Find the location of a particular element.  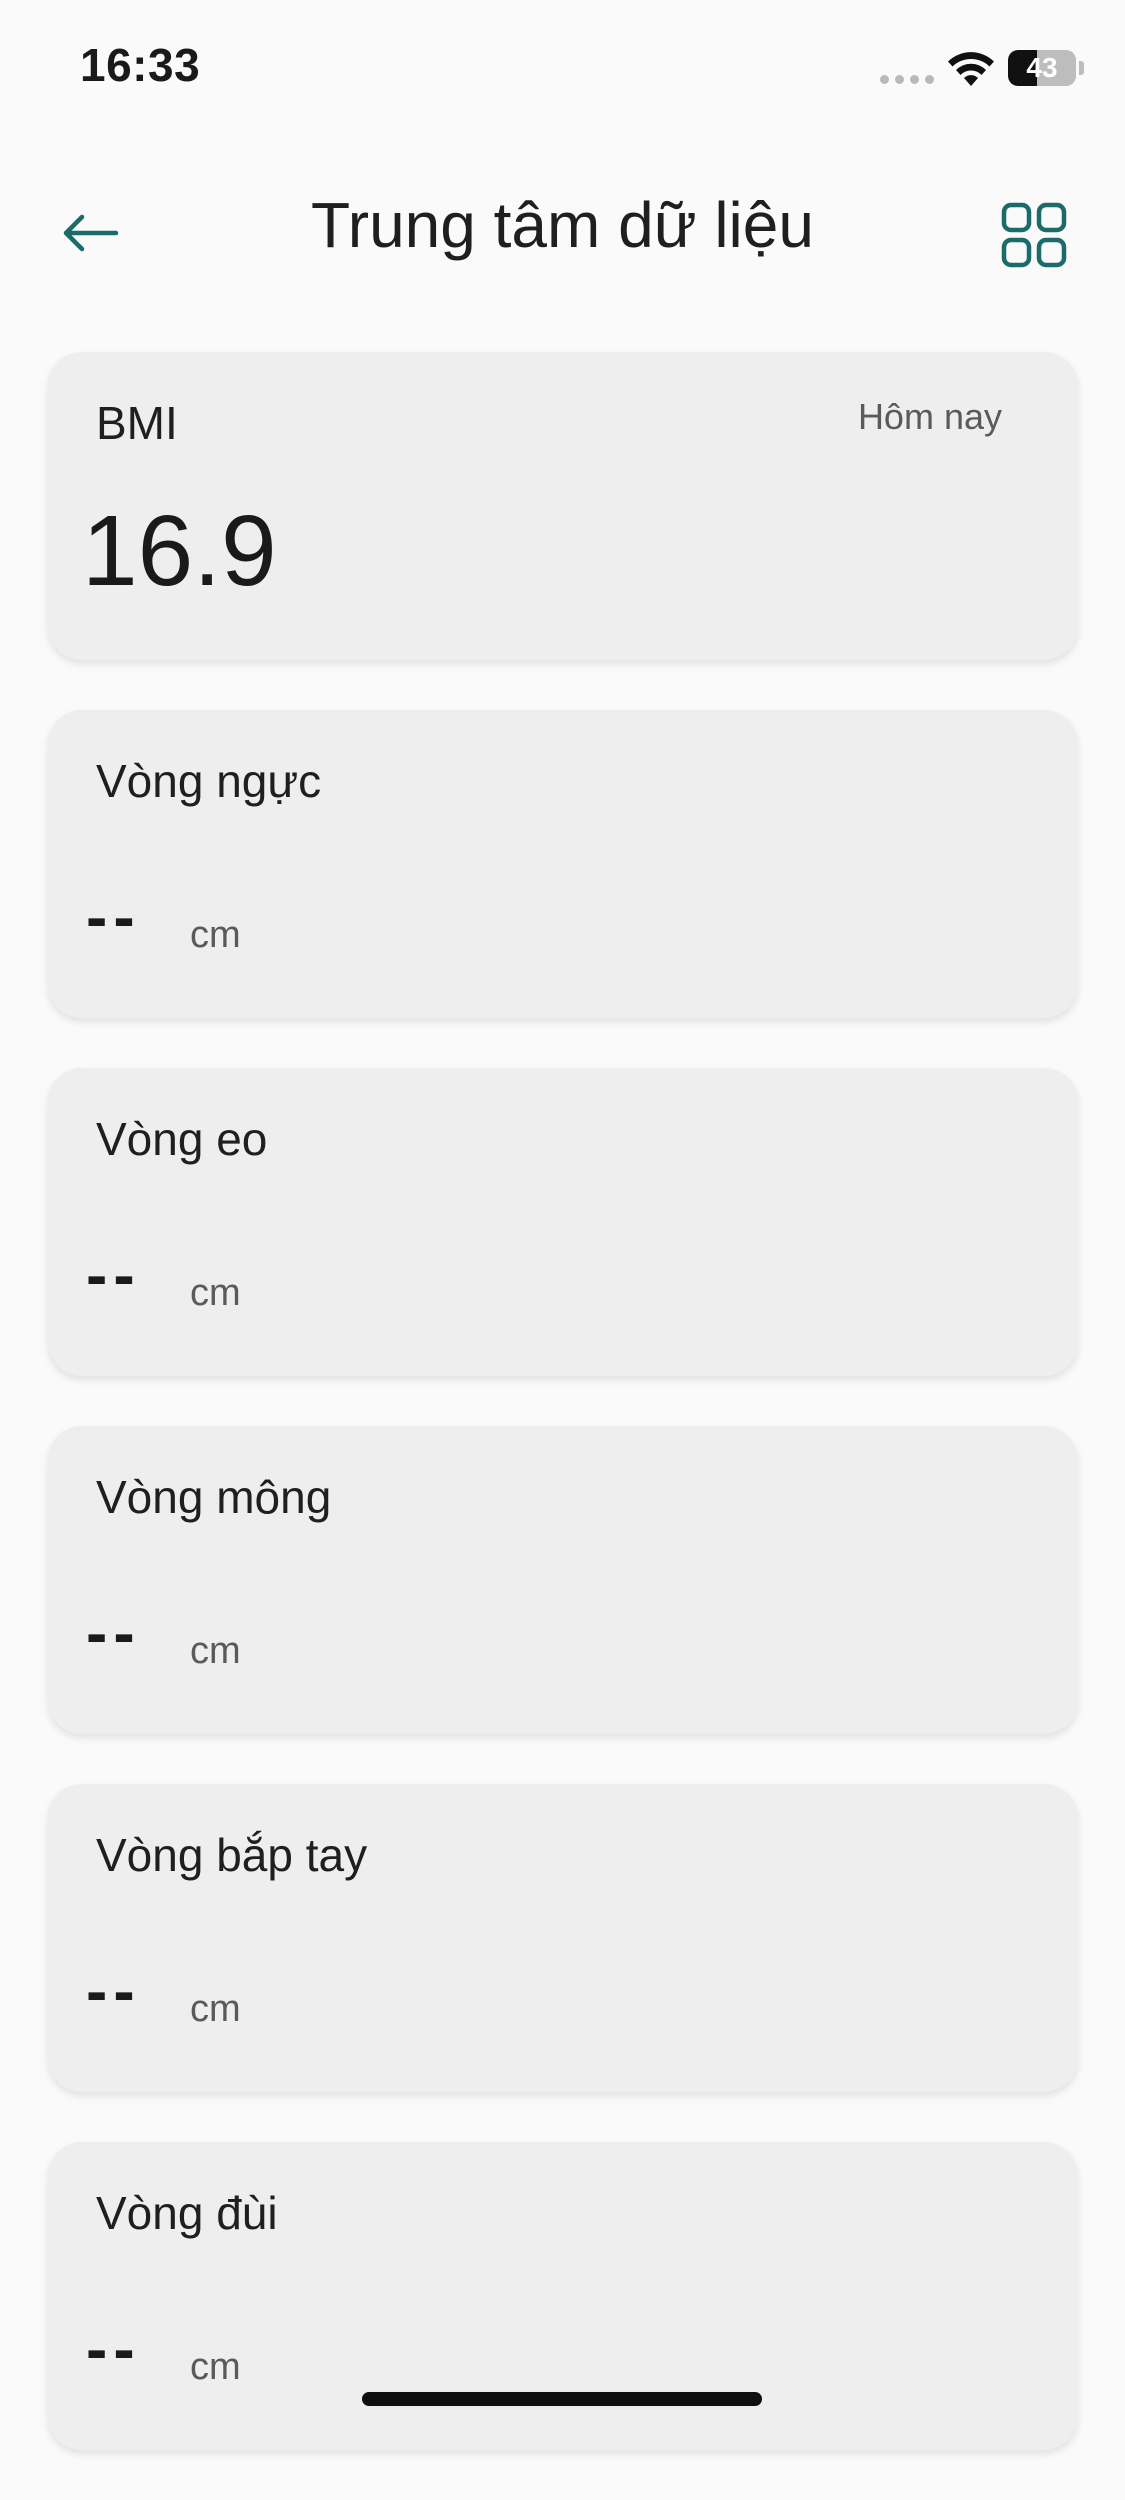

grid-icon is located at coordinates (1034, 235).